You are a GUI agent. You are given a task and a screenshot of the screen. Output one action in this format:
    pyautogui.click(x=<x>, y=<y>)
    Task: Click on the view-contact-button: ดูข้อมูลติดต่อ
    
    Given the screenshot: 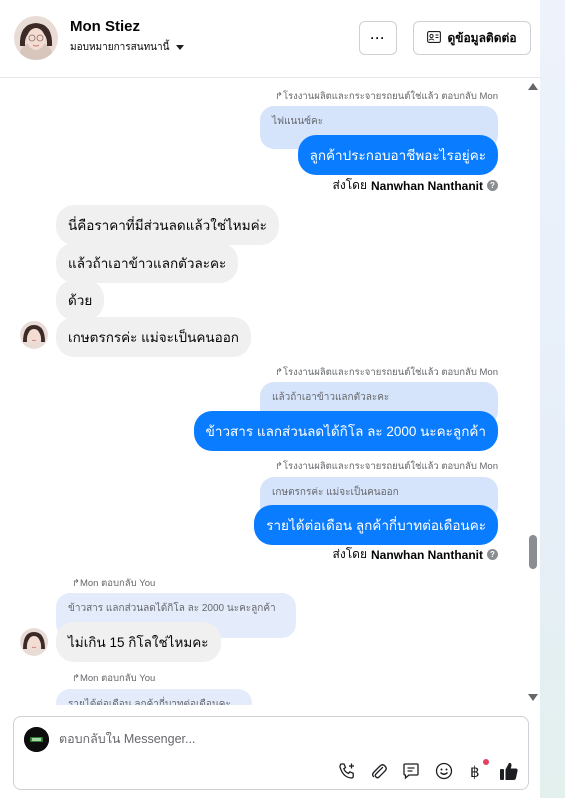 What is the action you would take?
    pyautogui.click(x=472, y=38)
    